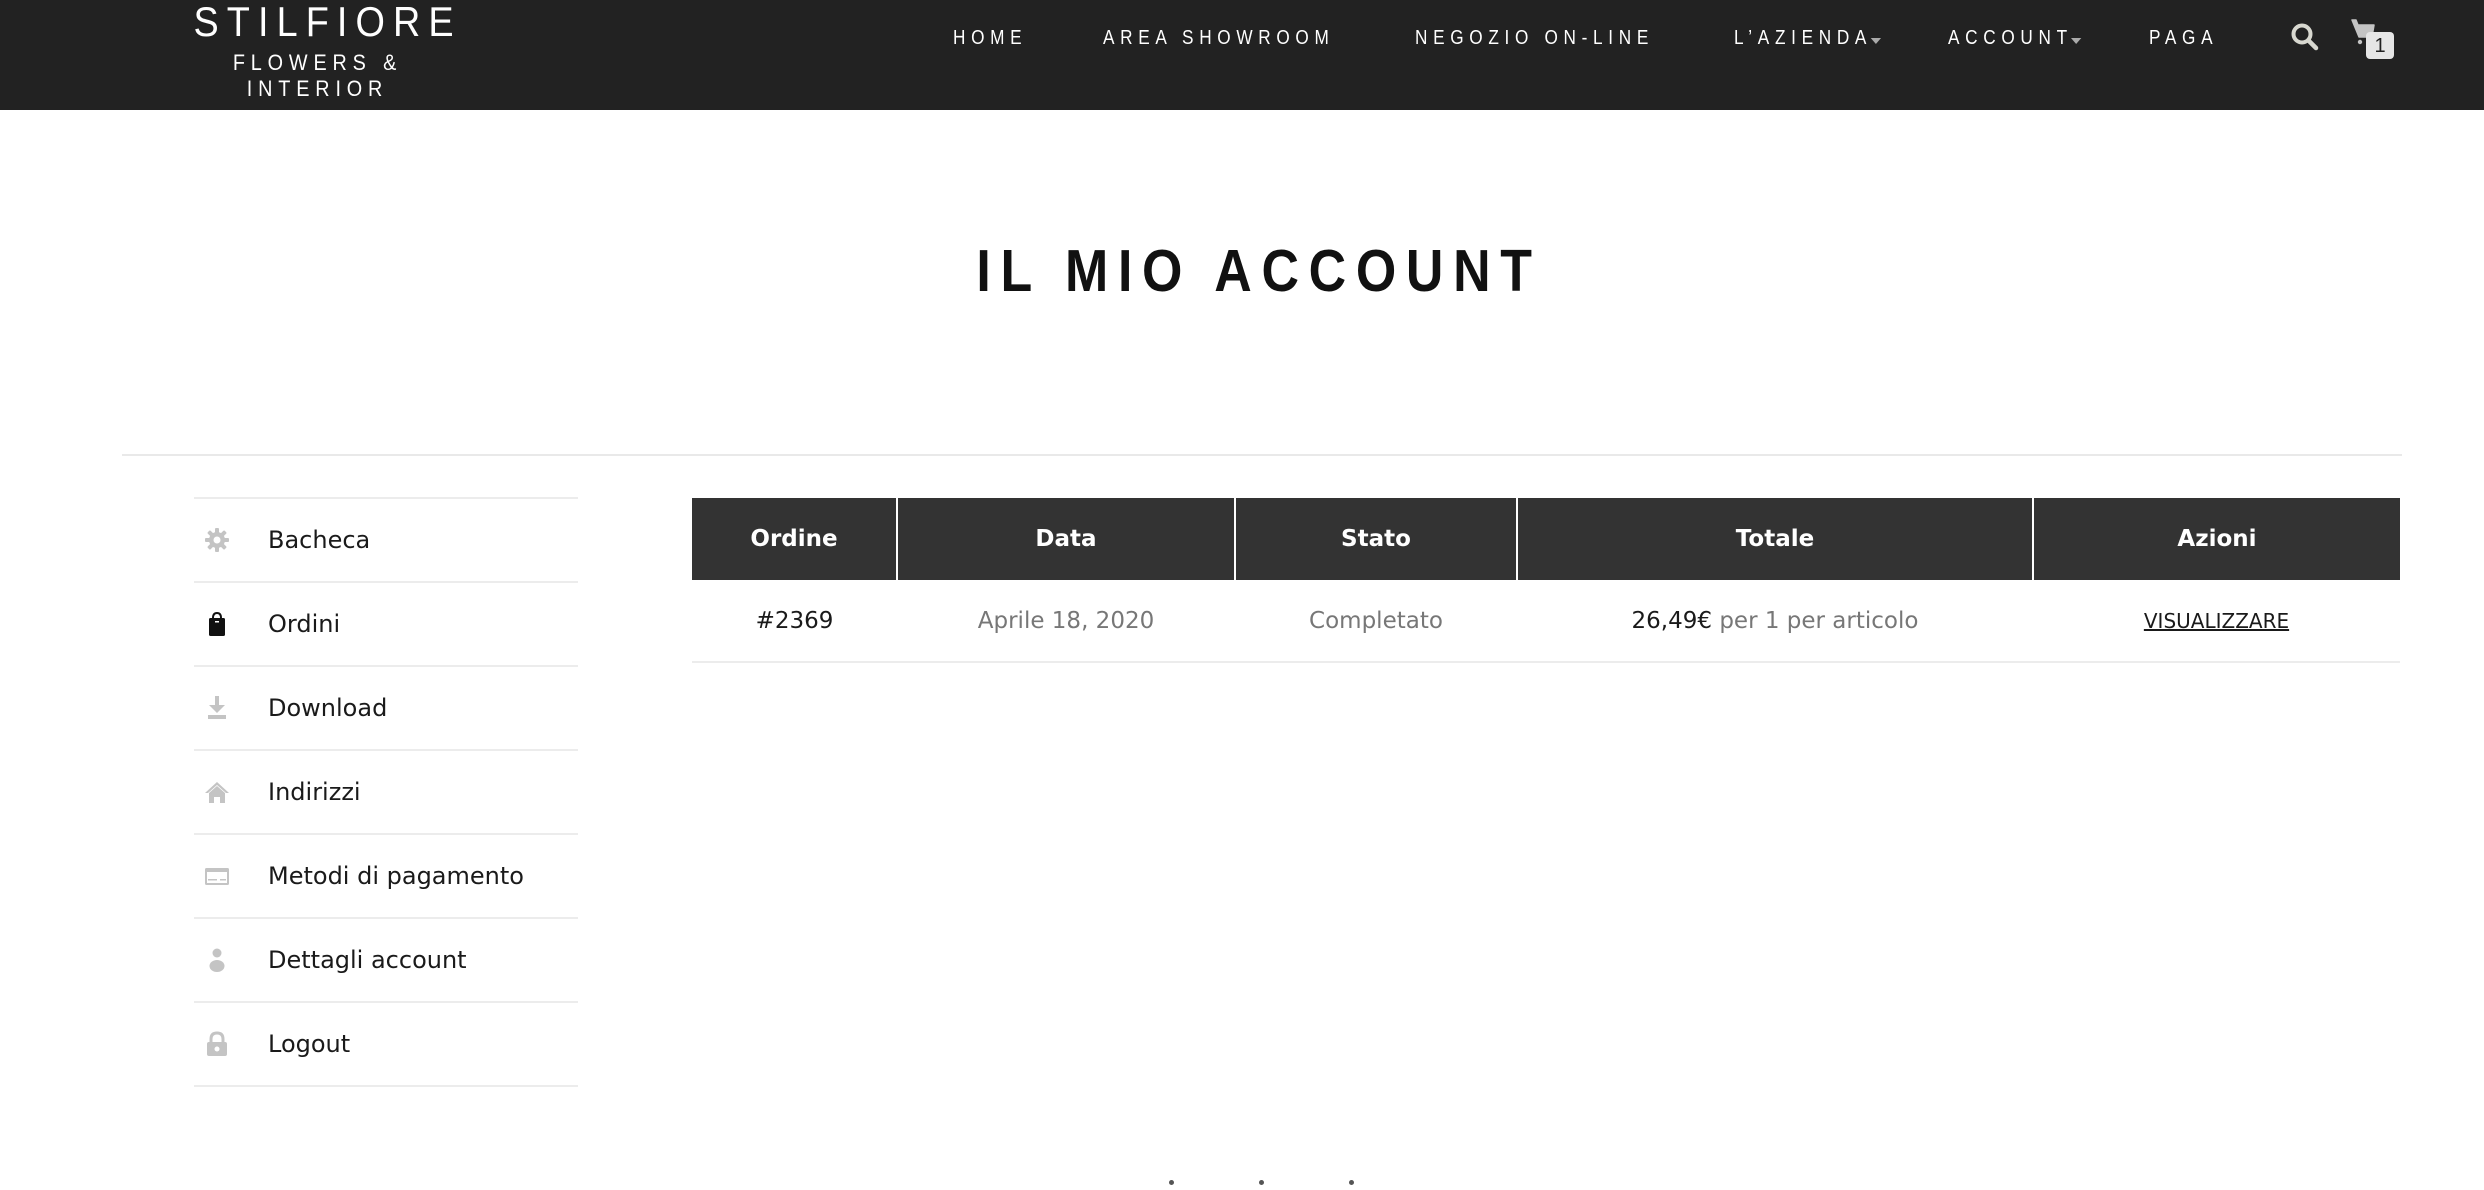 This screenshot has width=2484, height=1190. I want to click on nav-home-label: HOME, so click(990, 38).